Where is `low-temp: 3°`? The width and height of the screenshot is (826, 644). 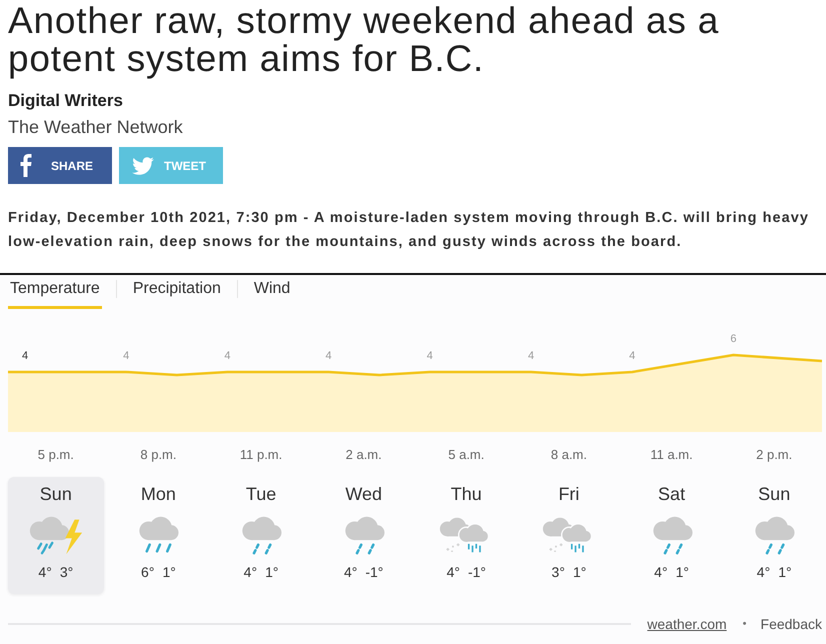 low-temp: 3° is located at coordinates (67, 572).